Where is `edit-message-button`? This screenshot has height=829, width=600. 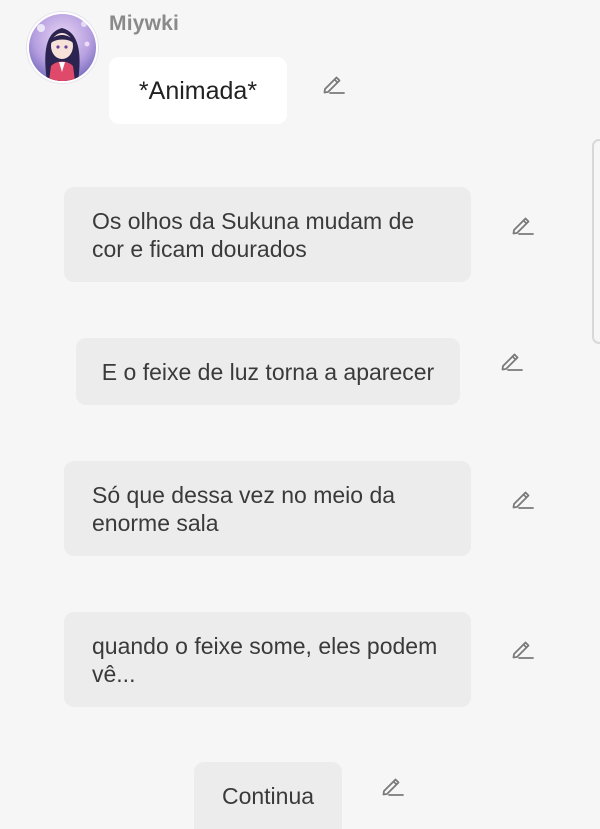
edit-message-button is located at coordinates (333, 83).